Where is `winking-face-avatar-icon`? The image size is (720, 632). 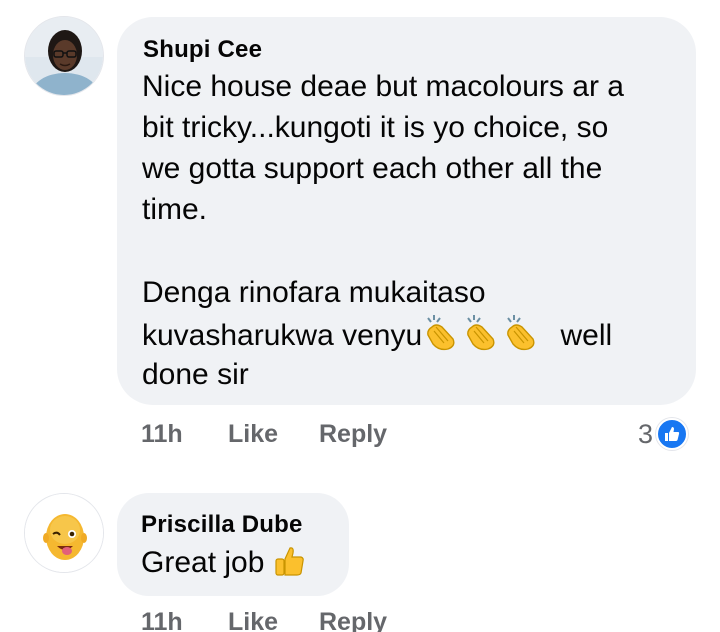
winking-face-avatar-icon is located at coordinates (64, 533).